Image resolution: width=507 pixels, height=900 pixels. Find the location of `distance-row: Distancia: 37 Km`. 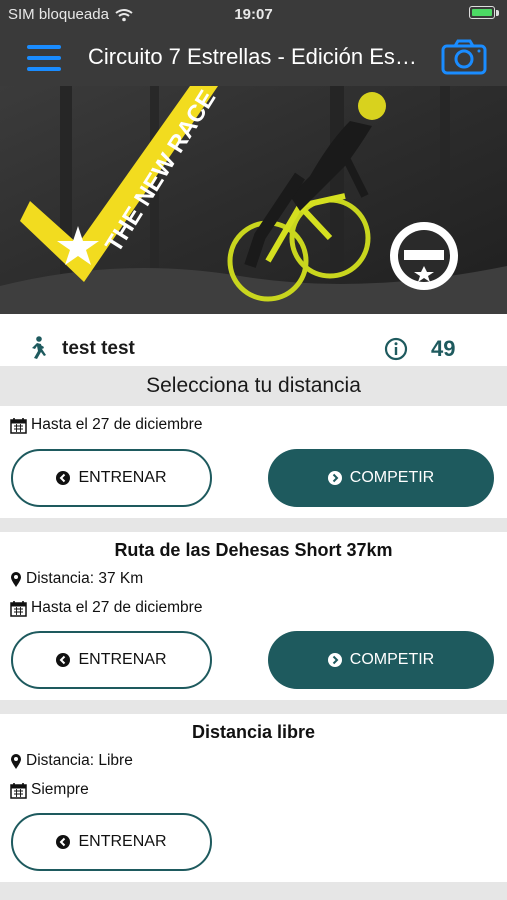

distance-row: Distancia: 37 Km is located at coordinates (76, 579).